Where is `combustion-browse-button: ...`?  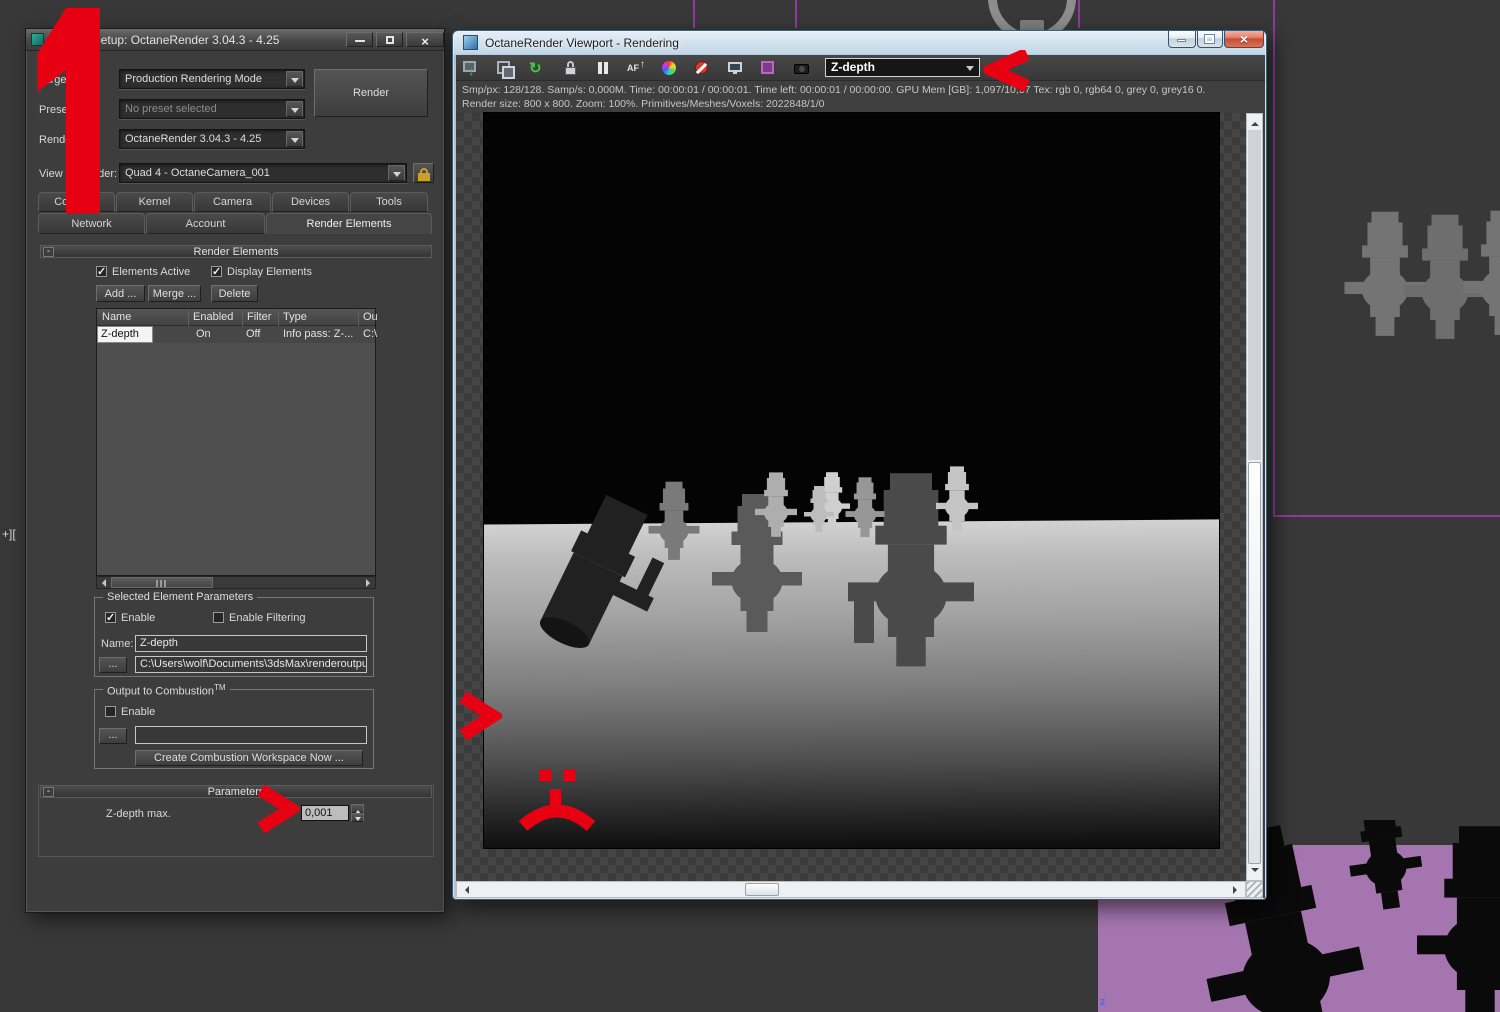 combustion-browse-button: ... is located at coordinates (113, 736).